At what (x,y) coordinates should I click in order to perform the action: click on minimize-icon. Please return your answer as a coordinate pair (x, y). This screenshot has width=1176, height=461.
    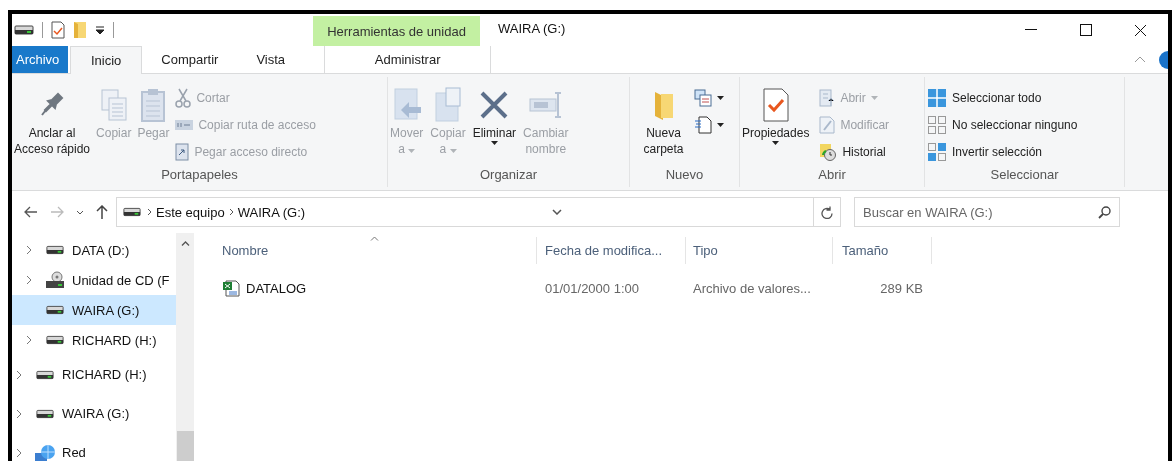
    Looking at the image, I should click on (1030, 30).